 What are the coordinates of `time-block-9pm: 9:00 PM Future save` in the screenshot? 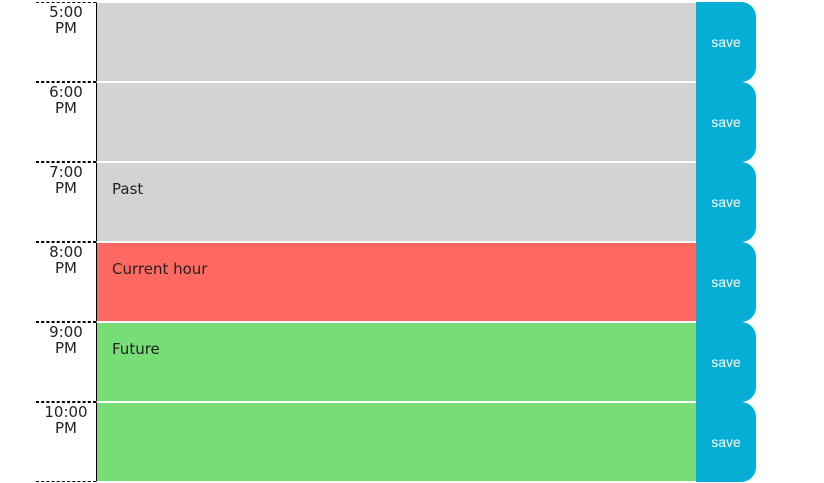 It's located at (396, 362).